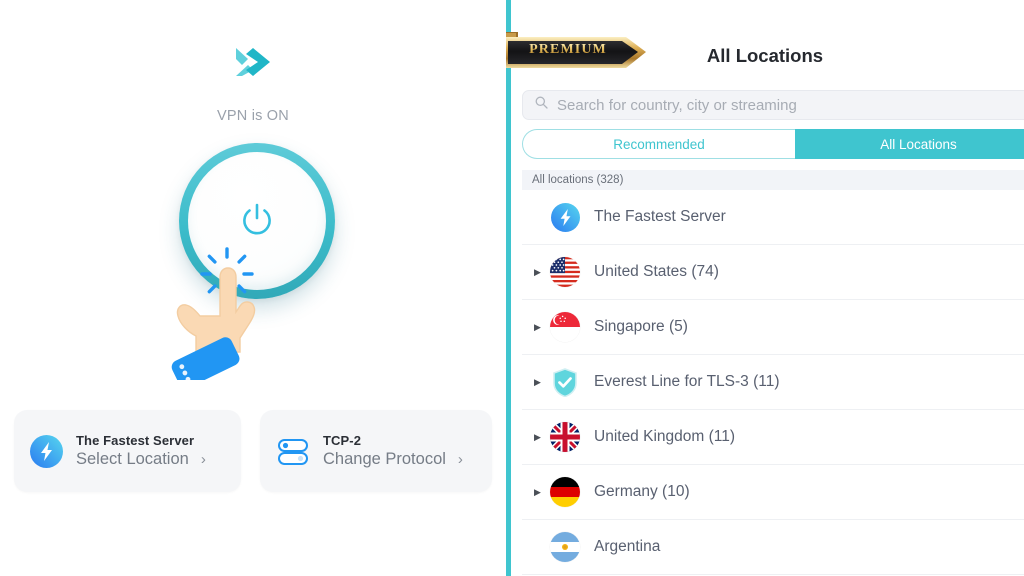  I want to click on server-card-subtitle: Select Location, so click(132, 459).